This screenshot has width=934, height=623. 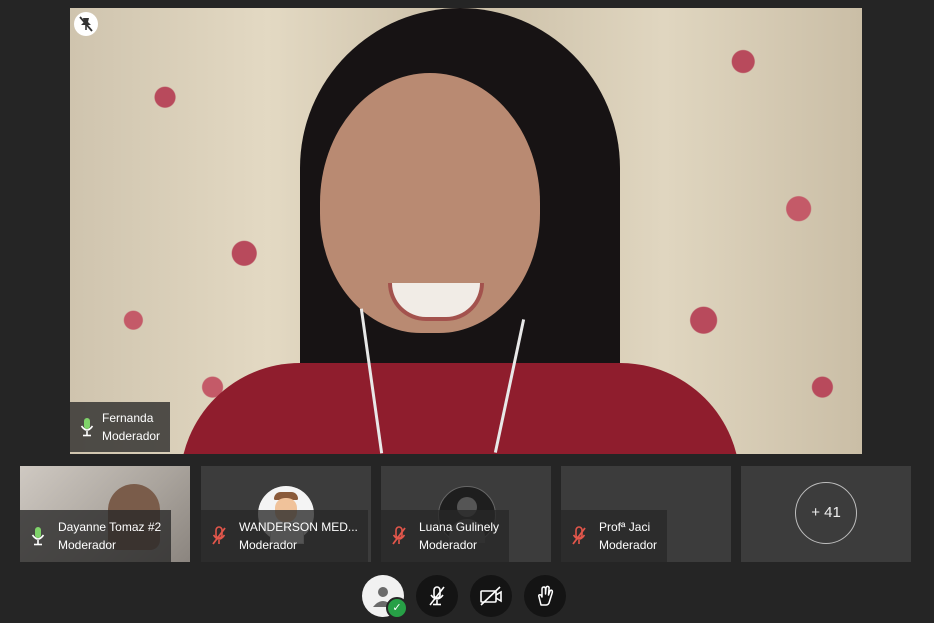 What do you see at coordinates (110, 527) in the screenshot?
I see `participant-name: Dayanne Tomaz #2` at bounding box center [110, 527].